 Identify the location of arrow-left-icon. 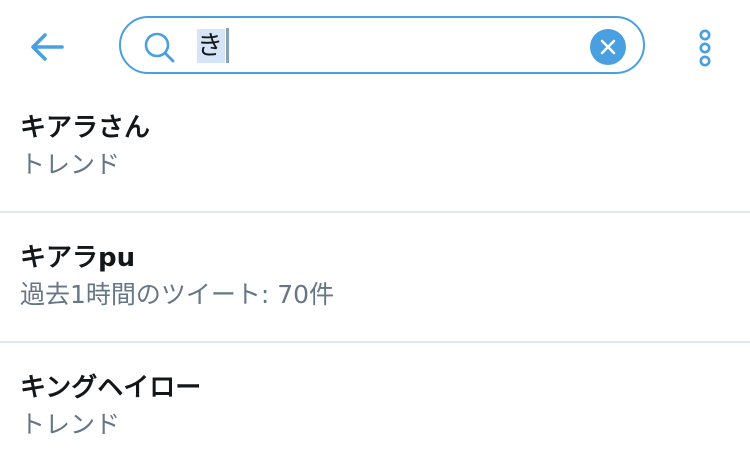
(47, 47).